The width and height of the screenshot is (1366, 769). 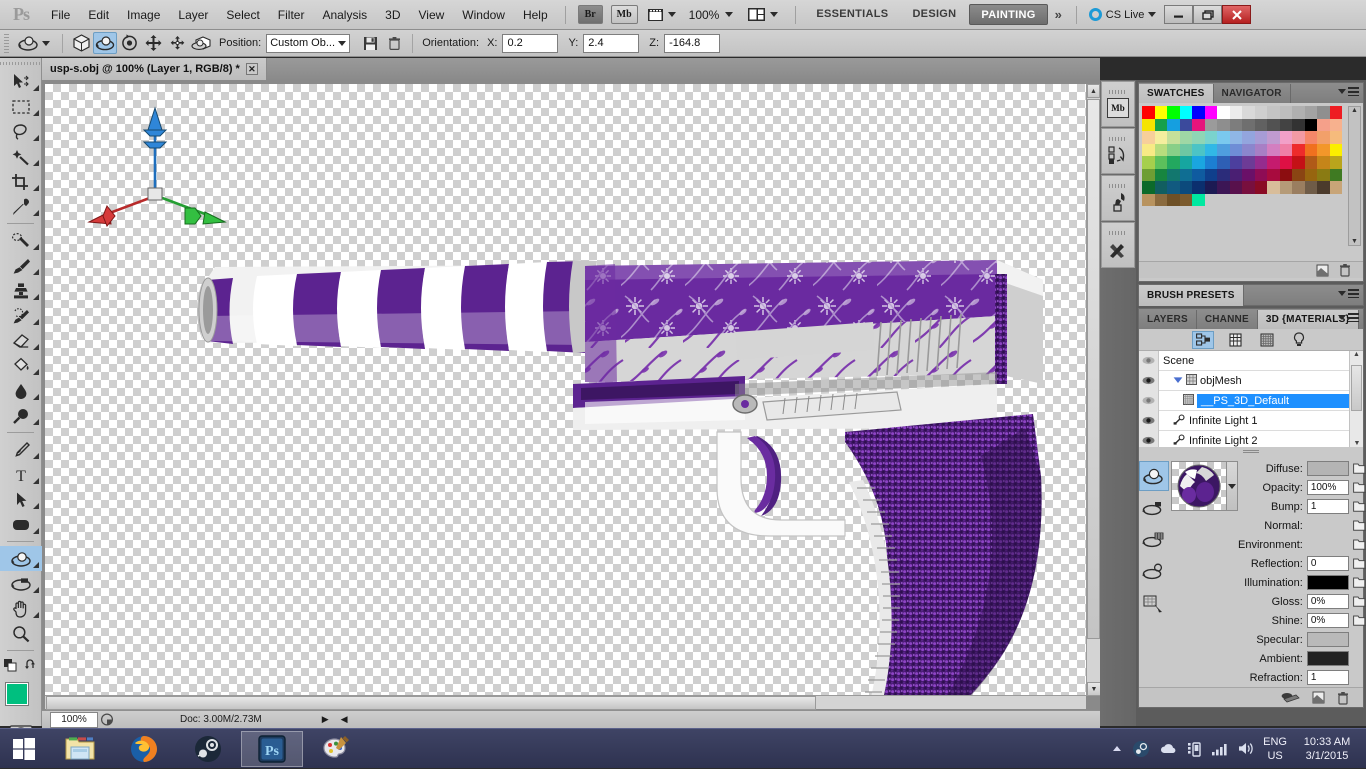 I want to click on save-position-button, so click(x=370, y=43).